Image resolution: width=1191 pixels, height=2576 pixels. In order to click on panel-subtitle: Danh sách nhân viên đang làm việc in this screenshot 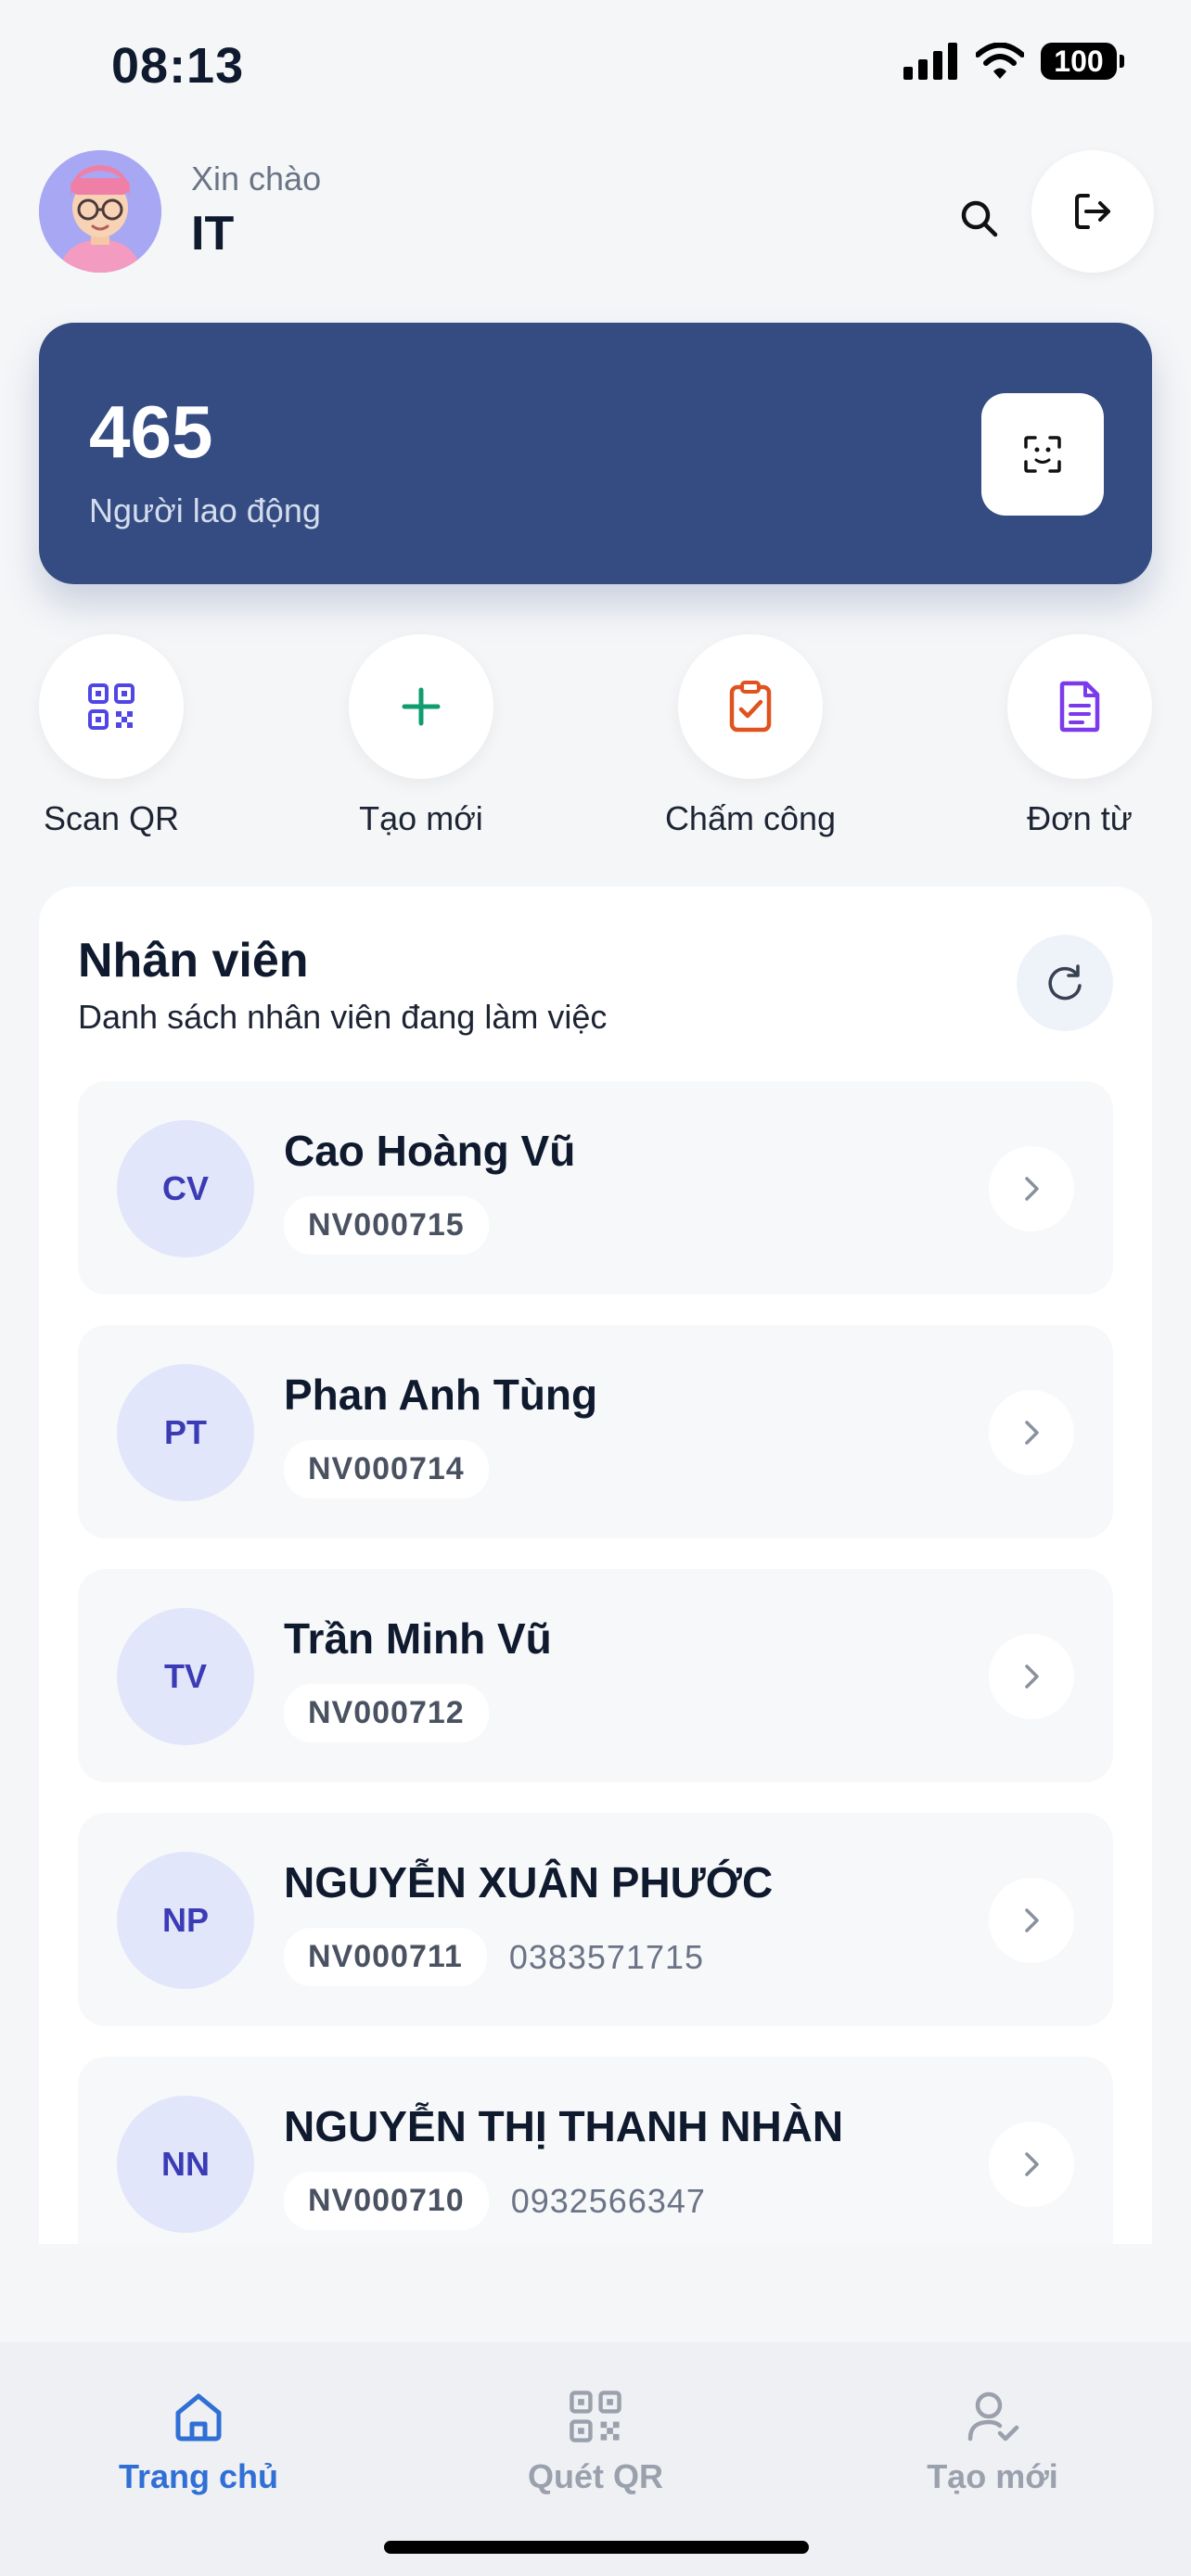, I will do `click(343, 1017)`.